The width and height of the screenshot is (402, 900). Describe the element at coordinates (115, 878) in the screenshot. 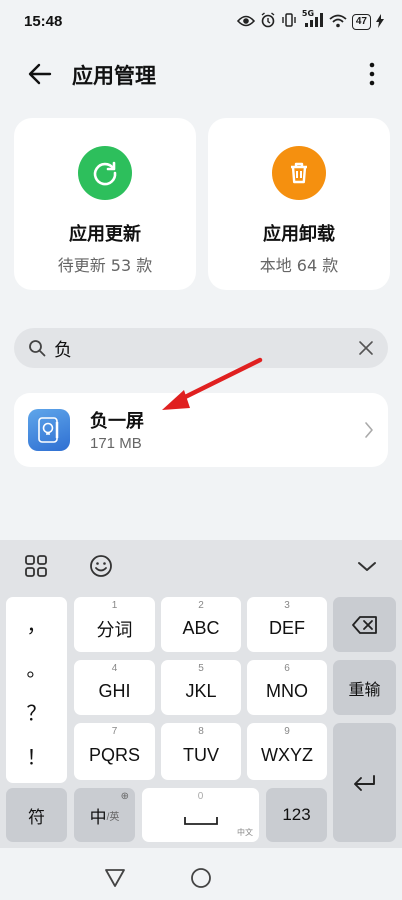

I see `back-triangle-icon` at that location.